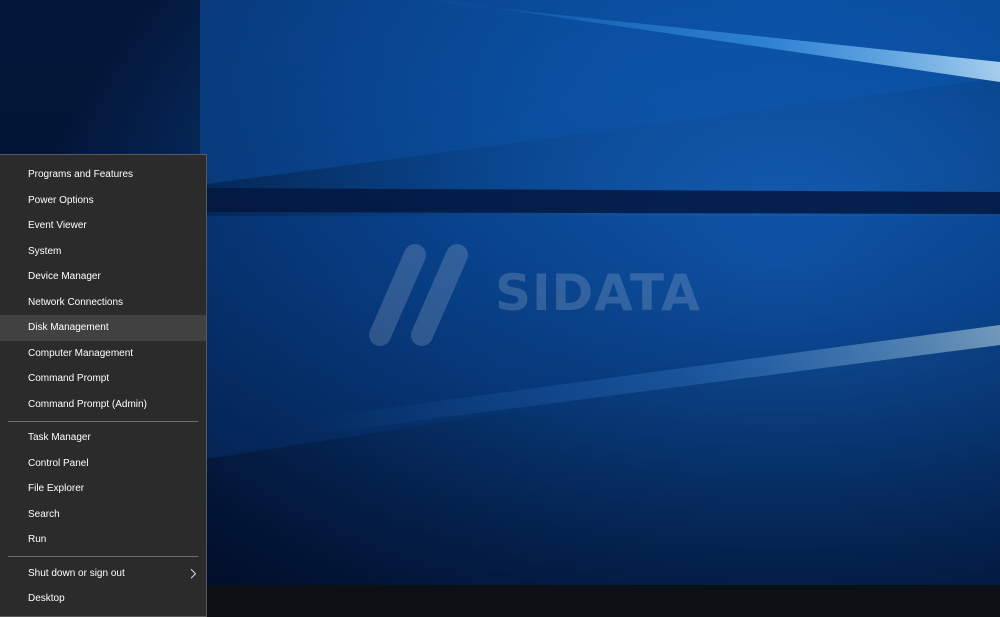  What do you see at coordinates (103, 201) in the screenshot?
I see `menu-item-power-options: Power Options` at bounding box center [103, 201].